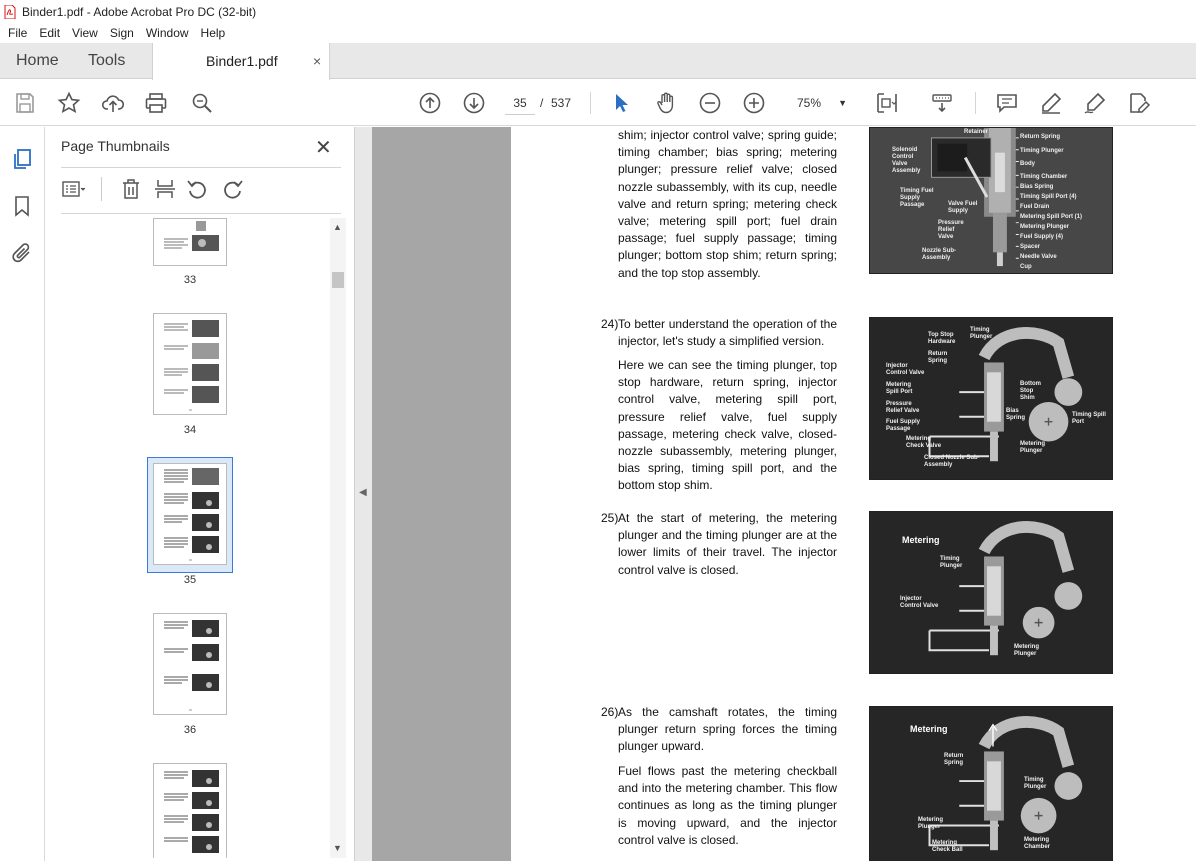 The height and width of the screenshot is (861, 1196). Describe the element at coordinates (202, 103) in the screenshot. I see `search-zoom-icon` at that location.